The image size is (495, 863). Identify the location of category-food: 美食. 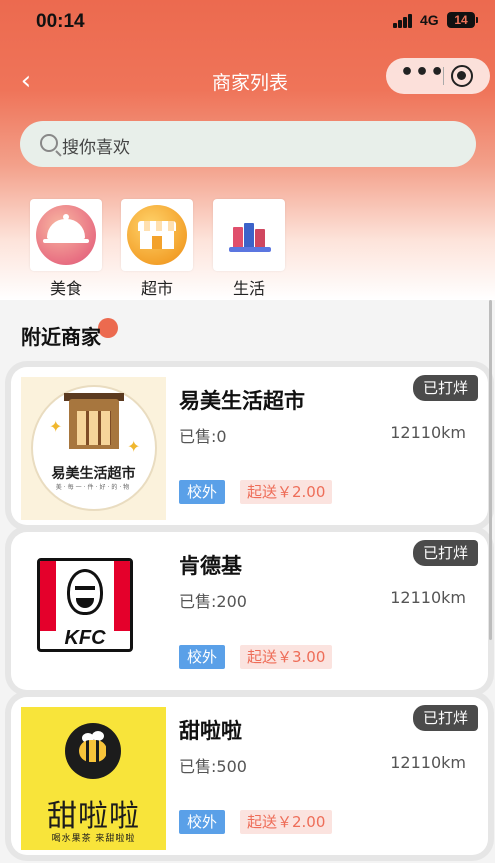
(66, 249).